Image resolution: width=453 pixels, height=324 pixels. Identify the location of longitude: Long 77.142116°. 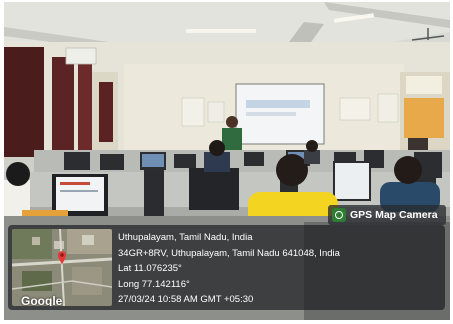
(154, 284).